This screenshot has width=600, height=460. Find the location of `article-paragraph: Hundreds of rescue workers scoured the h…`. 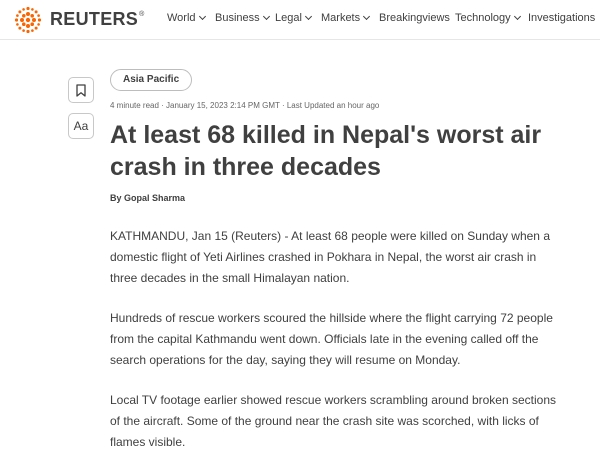

article-paragraph: Hundreds of rescue workers scoured the h… is located at coordinates (331, 339).